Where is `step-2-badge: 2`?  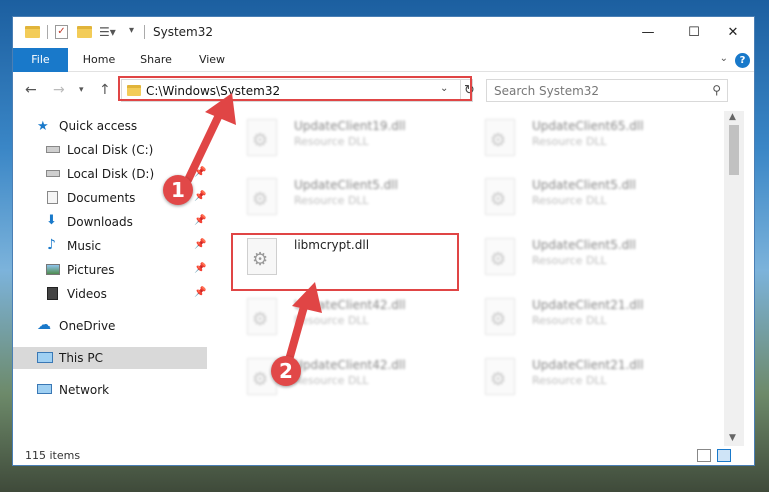
step-2-badge: 2 is located at coordinates (286, 371).